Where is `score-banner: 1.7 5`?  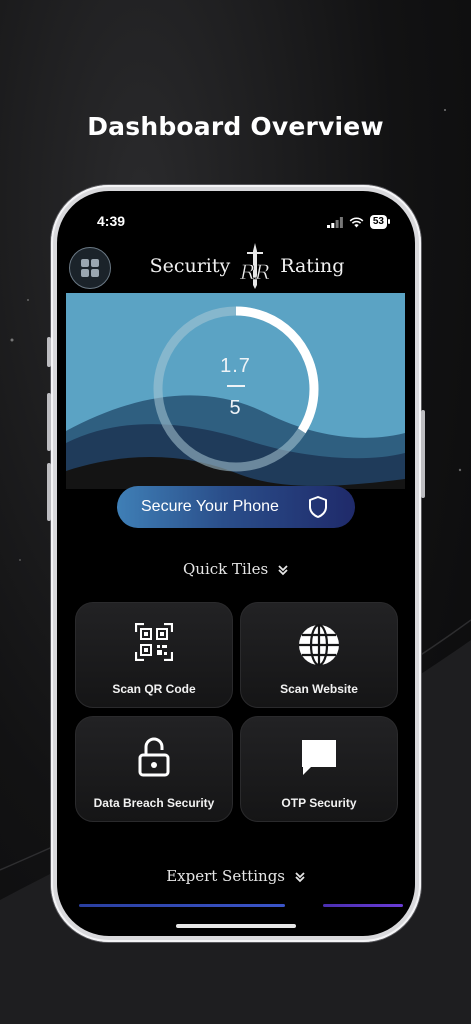 score-banner: 1.7 5 is located at coordinates (235, 391).